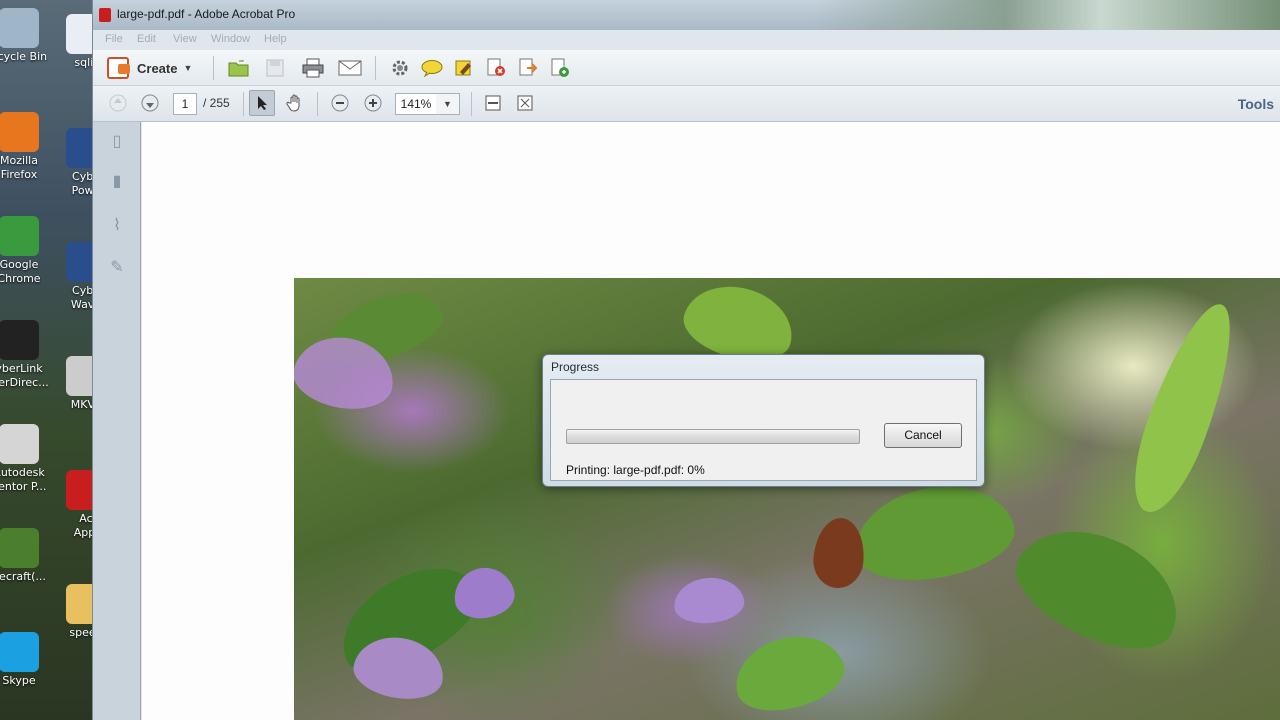  I want to click on dialog-title: Progress, so click(575, 367).